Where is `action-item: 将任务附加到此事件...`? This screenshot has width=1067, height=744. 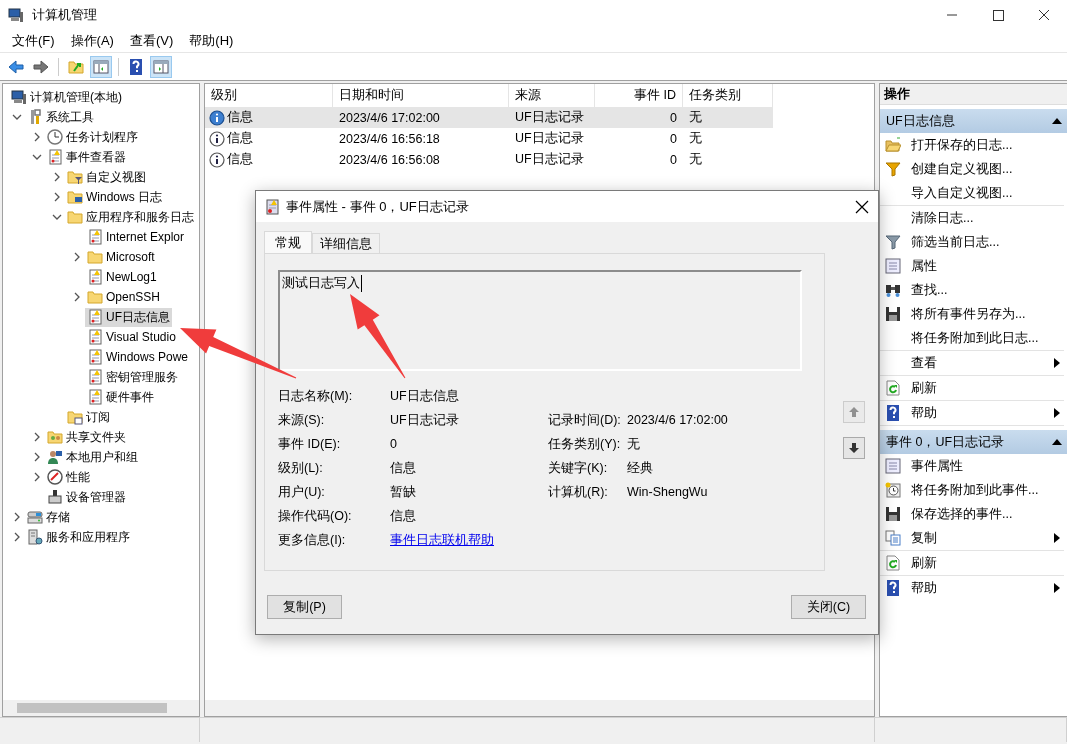
action-item: 将任务附加到此事件... is located at coordinates (972, 490).